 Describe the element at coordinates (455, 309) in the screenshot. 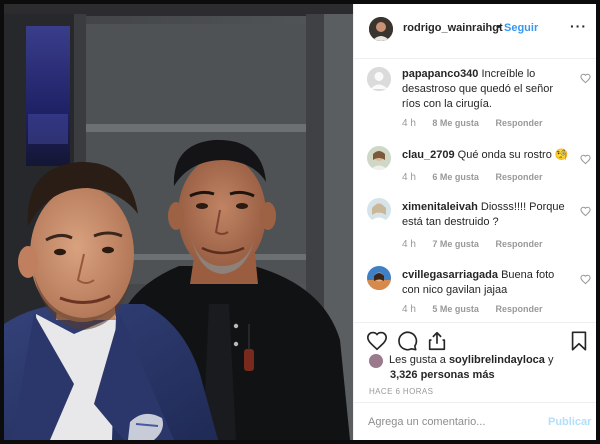

I see `comment-likes: 5 Me gusta` at that location.